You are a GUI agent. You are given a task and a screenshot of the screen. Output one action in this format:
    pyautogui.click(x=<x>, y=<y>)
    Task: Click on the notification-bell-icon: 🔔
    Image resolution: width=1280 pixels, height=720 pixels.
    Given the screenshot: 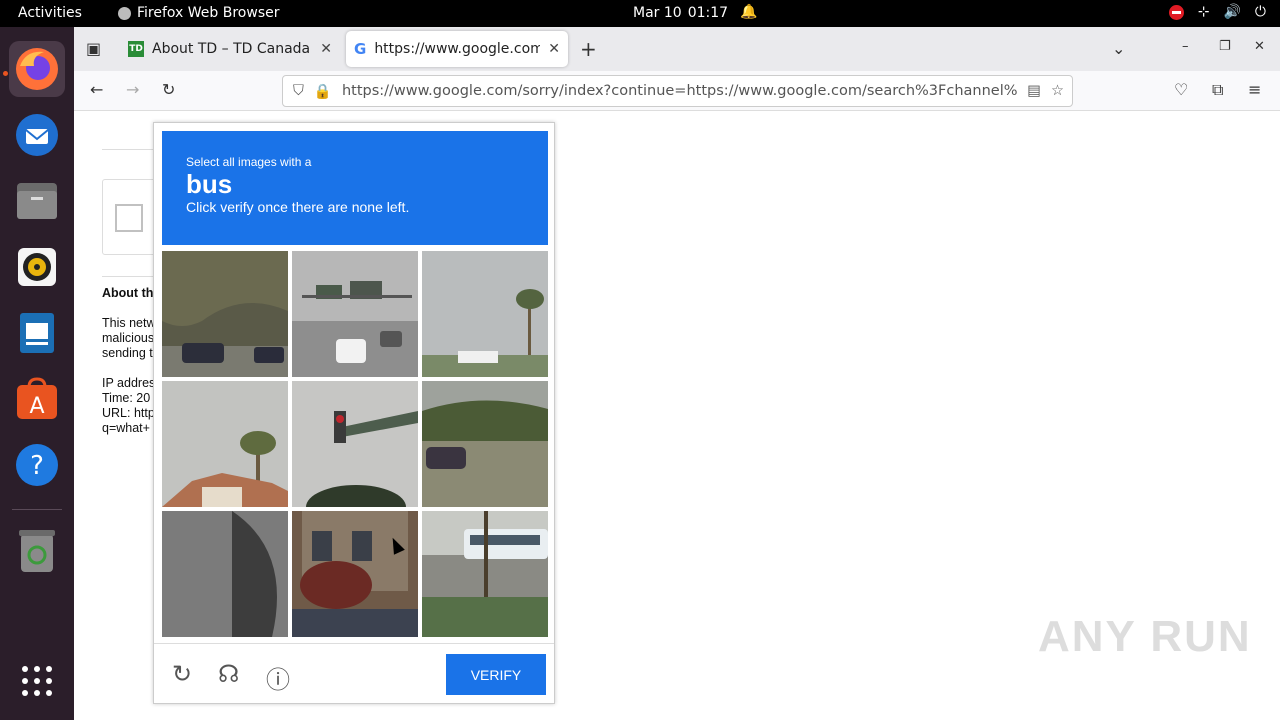 What is the action you would take?
    pyautogui.click(x=748, y=12)
    